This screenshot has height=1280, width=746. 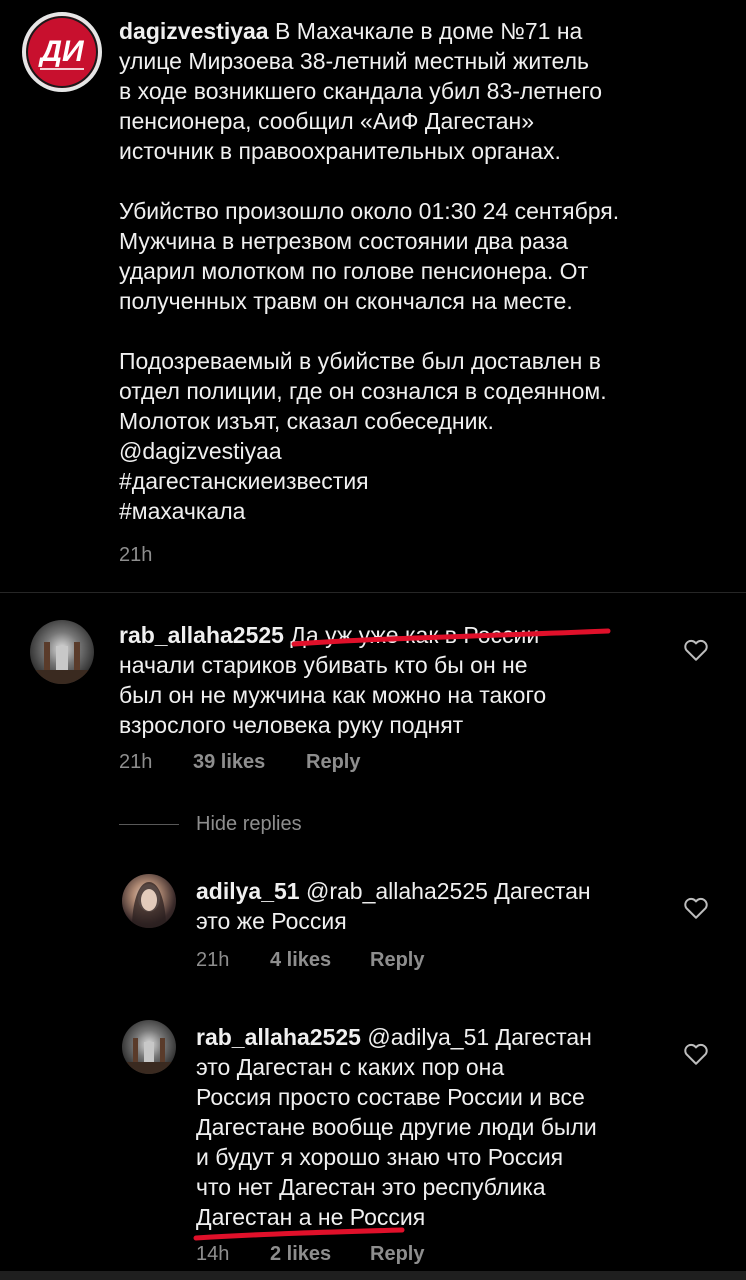 I want to click on comment-line: был он не мужчина как можно на такого, so click(x=333, y=695).